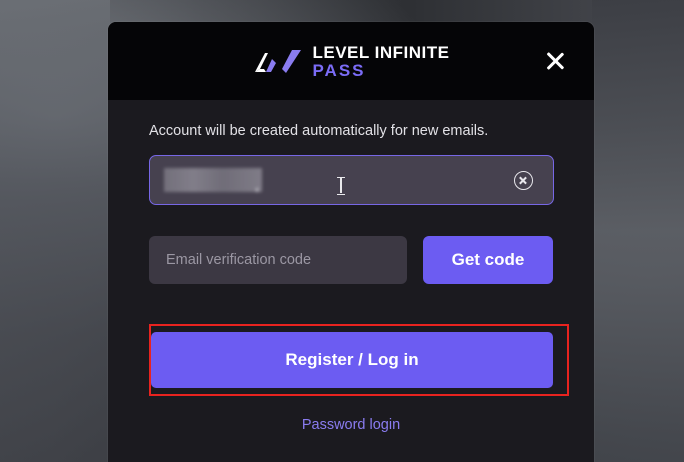 This screenshot has height=462, width=684. I want to click on verification-code-input, so click(278, 260).